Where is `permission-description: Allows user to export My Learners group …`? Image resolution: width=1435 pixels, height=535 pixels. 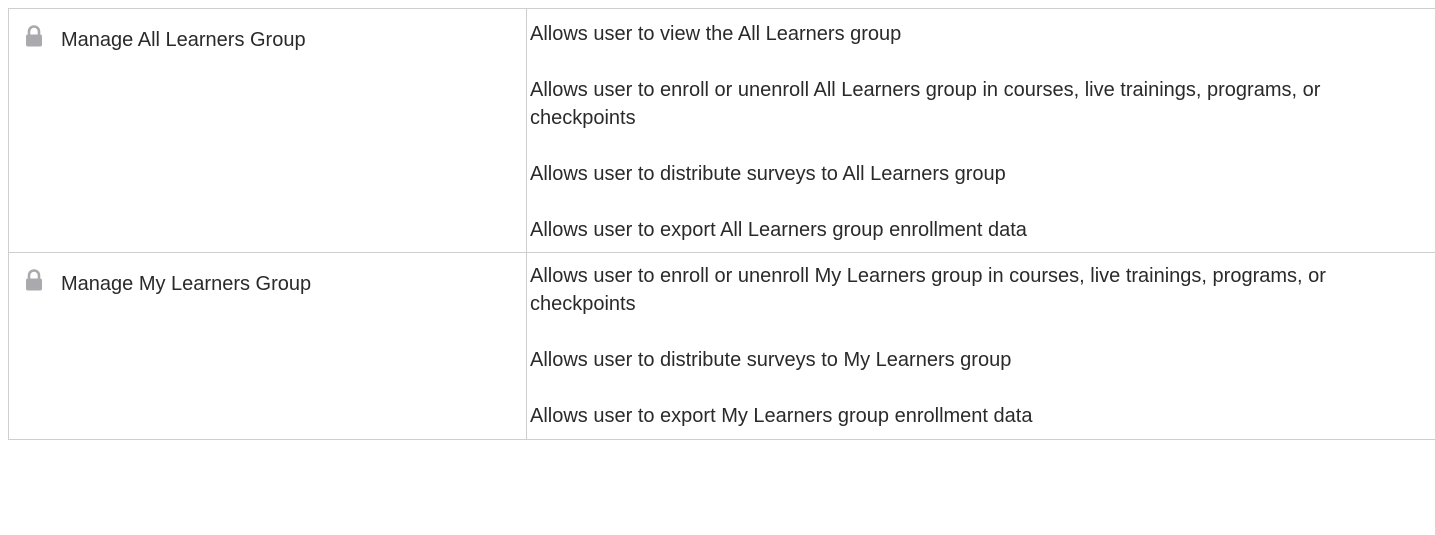 permission-description: Allows user to export My Learners group … is located at coordinates (781, 416).